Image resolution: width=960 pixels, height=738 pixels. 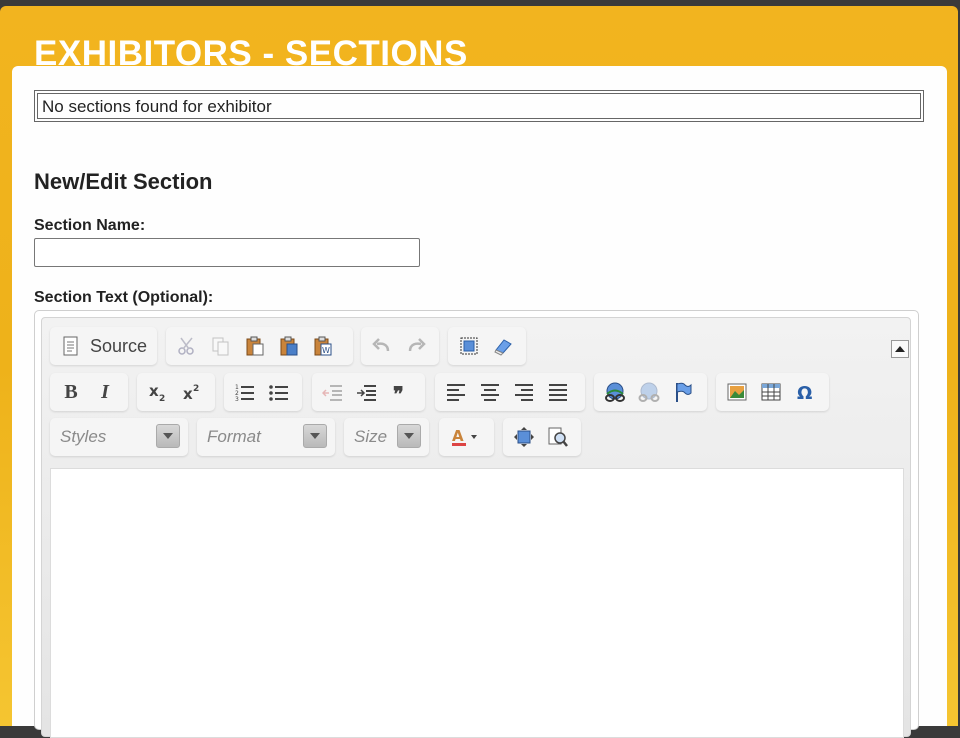 I want to click on toolbar-group-colors: A, so click(x=466, y=437).